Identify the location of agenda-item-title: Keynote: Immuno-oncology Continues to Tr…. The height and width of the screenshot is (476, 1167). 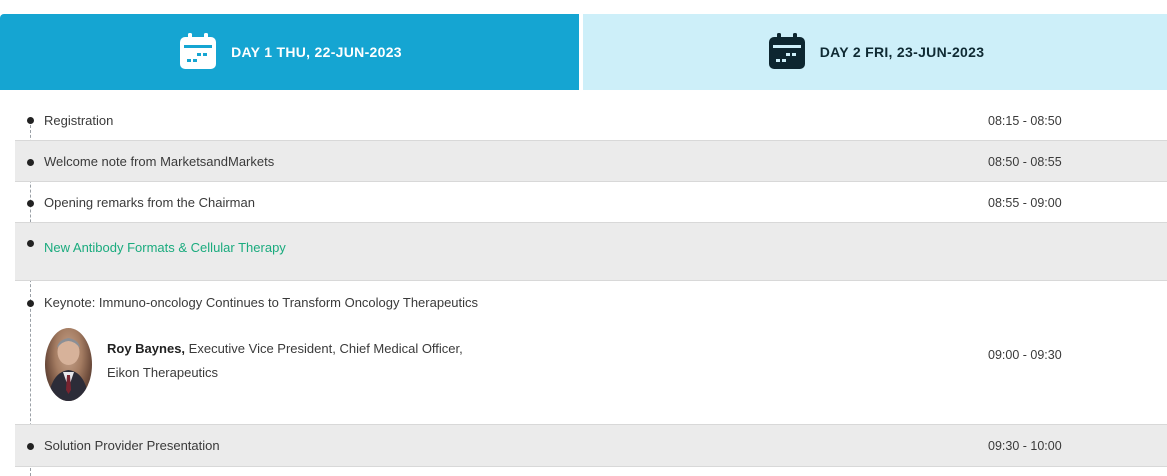
(261, 302).